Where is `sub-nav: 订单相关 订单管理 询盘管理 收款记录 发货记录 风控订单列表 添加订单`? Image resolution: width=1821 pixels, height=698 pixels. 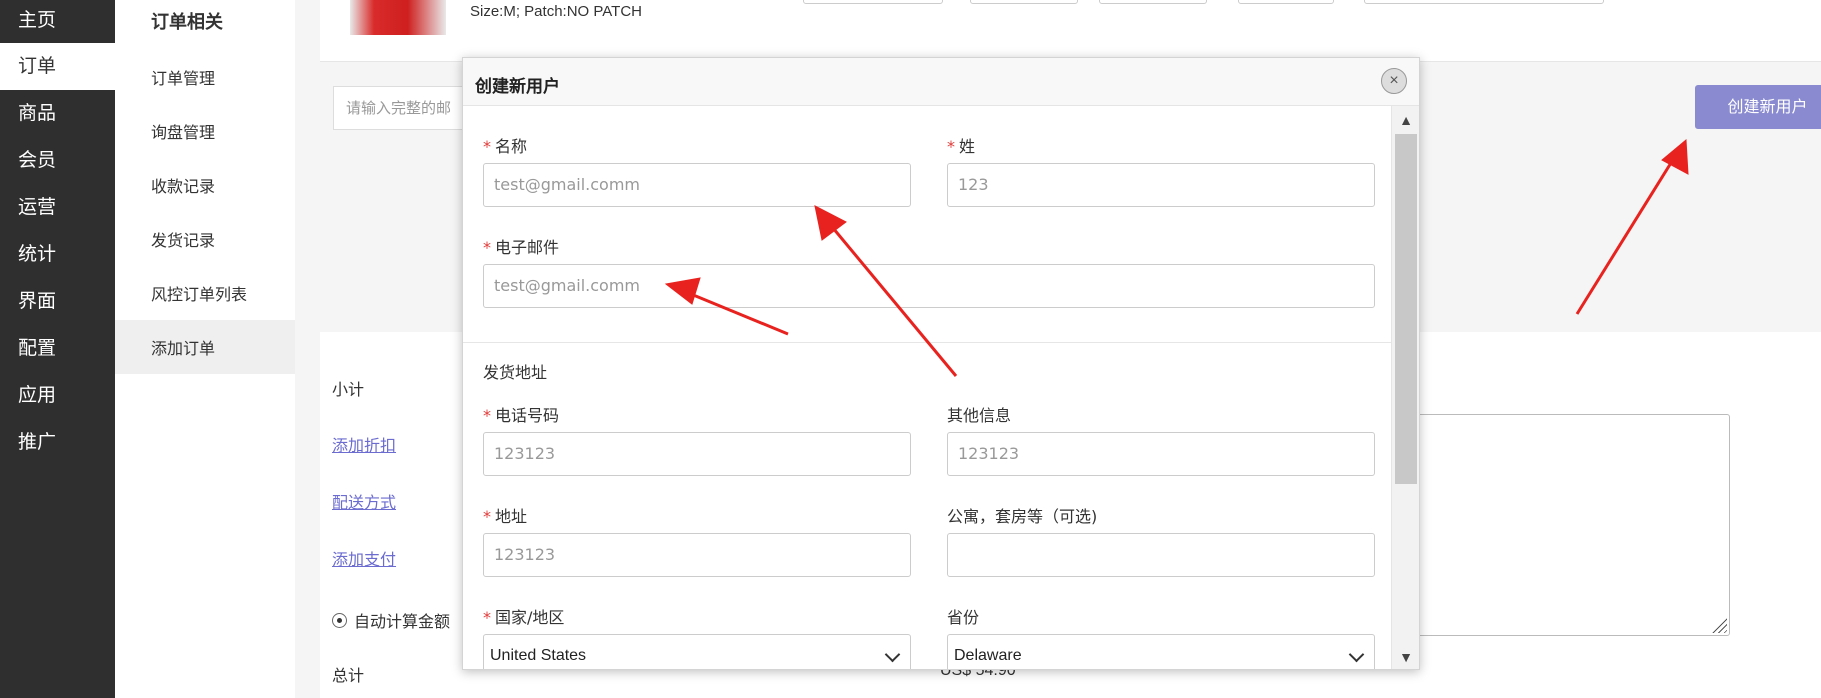
sub-nav: 订单相关 订单管理 询盘管理 收款记录 发货记录 风控订单列表 添加订单 is located at coordinates (205, 349).